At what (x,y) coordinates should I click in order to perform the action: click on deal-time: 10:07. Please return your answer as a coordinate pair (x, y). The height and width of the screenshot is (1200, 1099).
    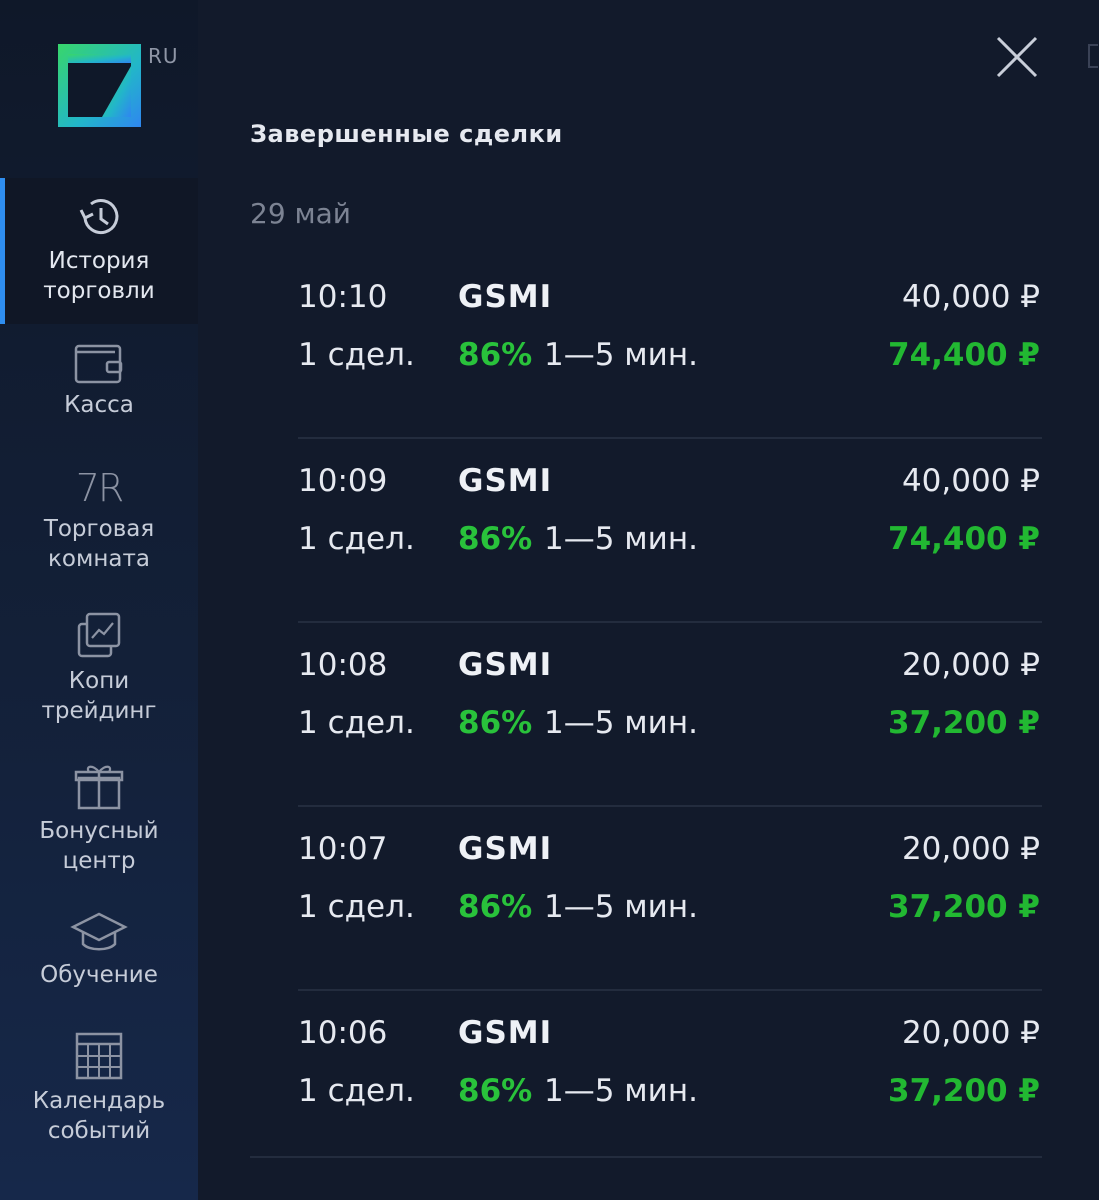
    Looking at the image, I should click on (343, 849).